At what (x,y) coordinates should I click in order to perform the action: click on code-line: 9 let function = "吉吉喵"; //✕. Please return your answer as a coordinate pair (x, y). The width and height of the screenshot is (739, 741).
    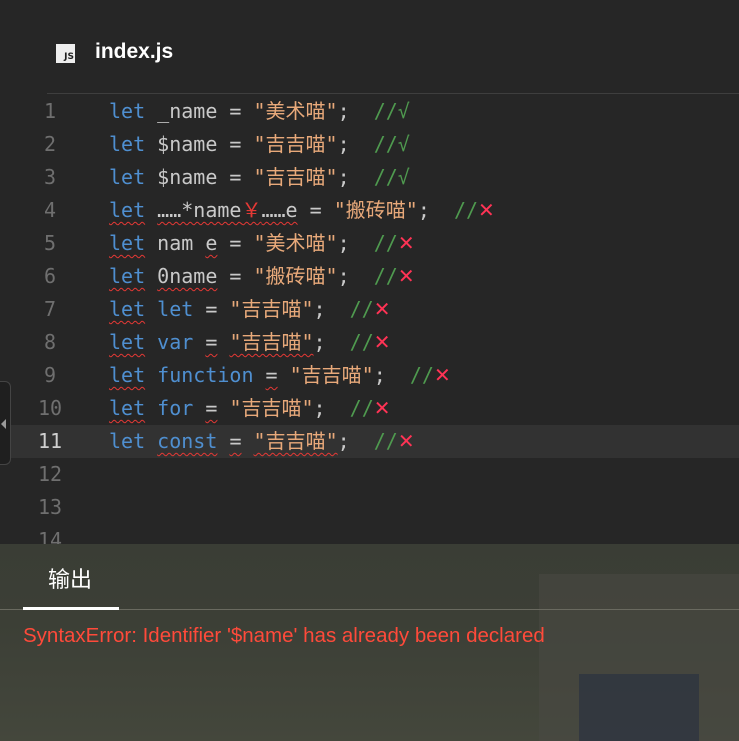
    Looking at the image, I should click on (369, 375).